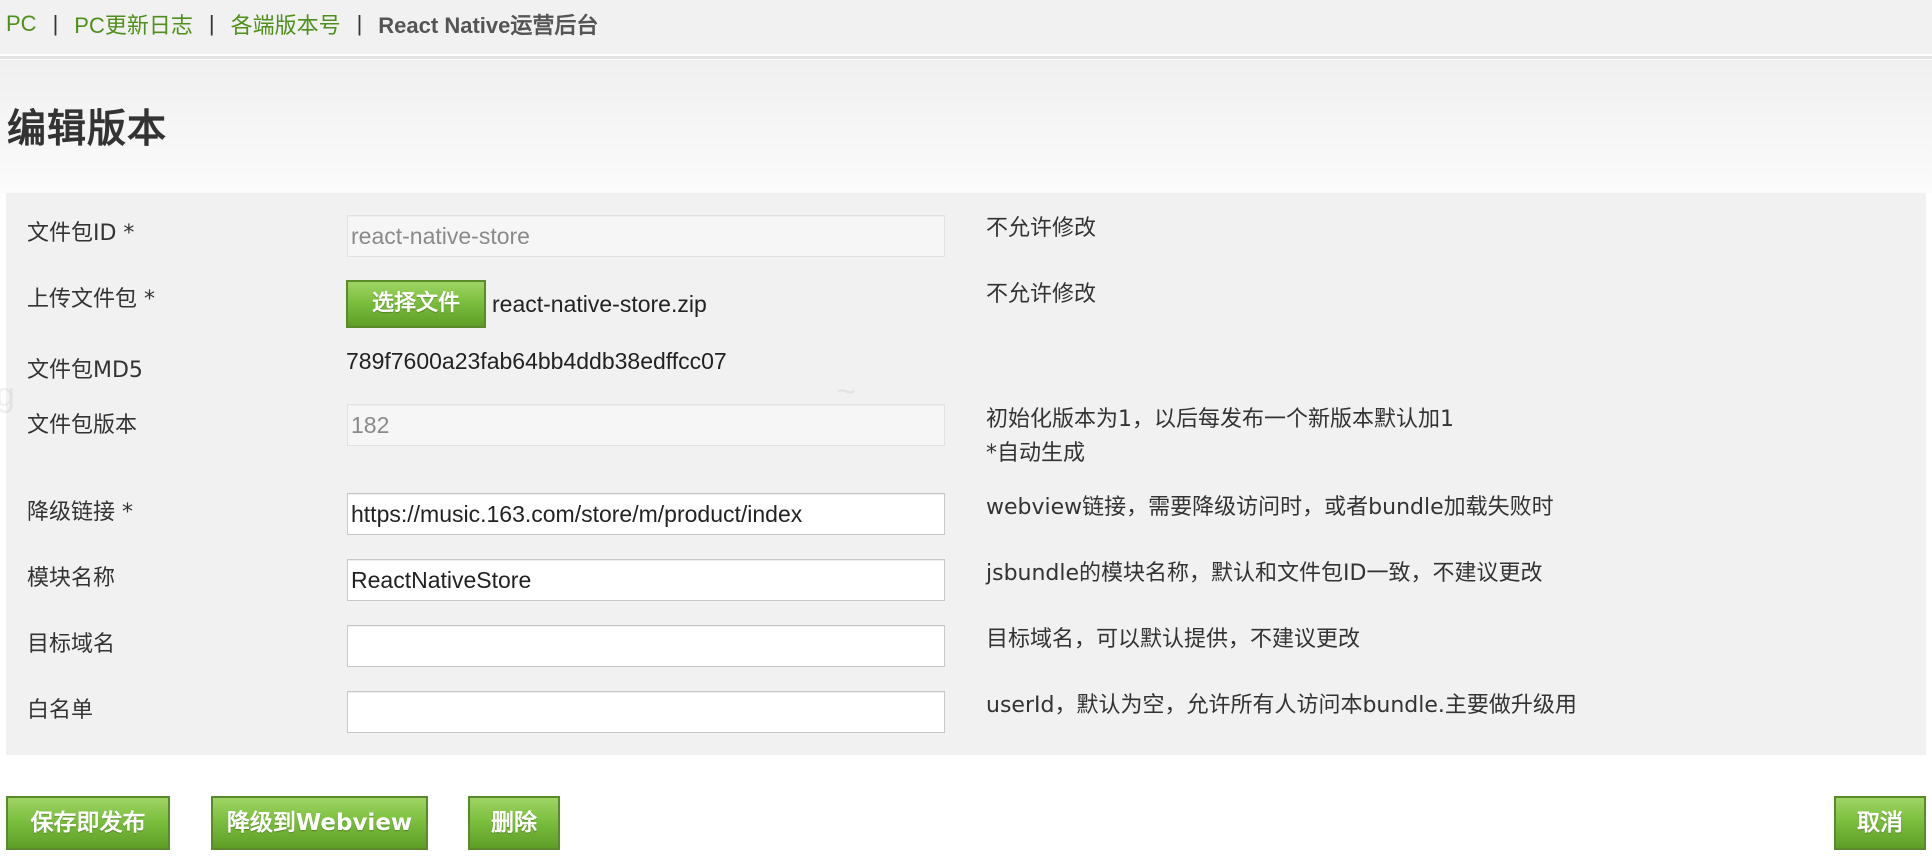 The height and width of the screenshot is (858, 1932). I want to click on module-name-input, so click(646, 580).